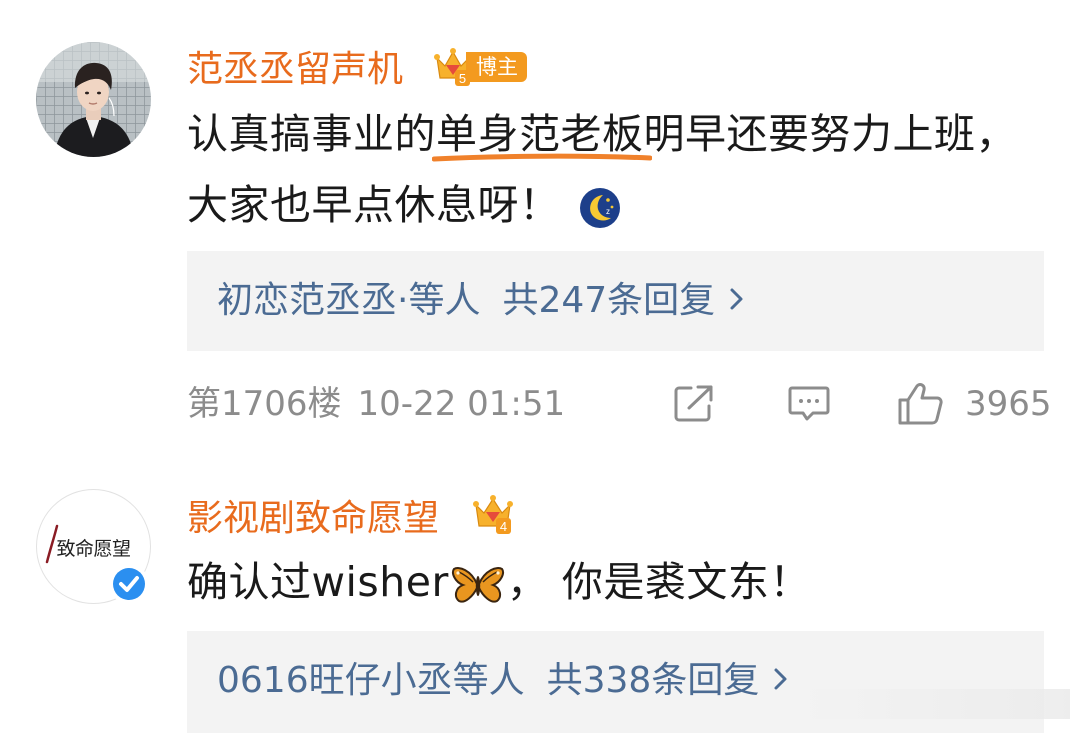 The width and height of the screenshot is (1080, 733). I want to click on reply-names: 0616旺仔小丞等人, so click(371, 680).